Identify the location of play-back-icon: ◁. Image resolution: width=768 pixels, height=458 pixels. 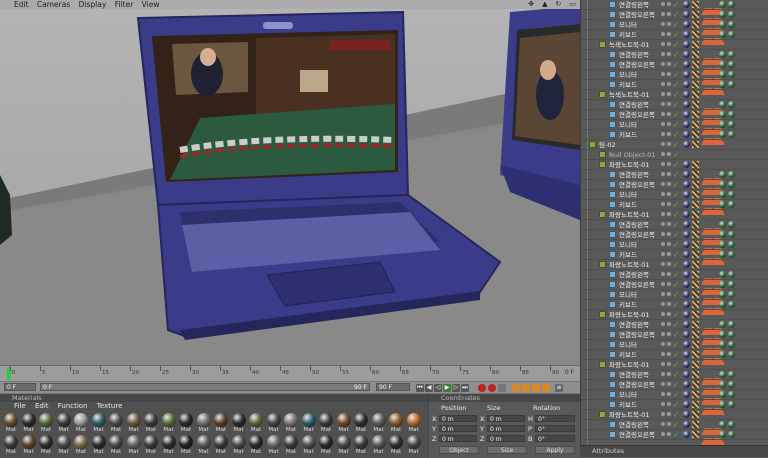
(438, 388).